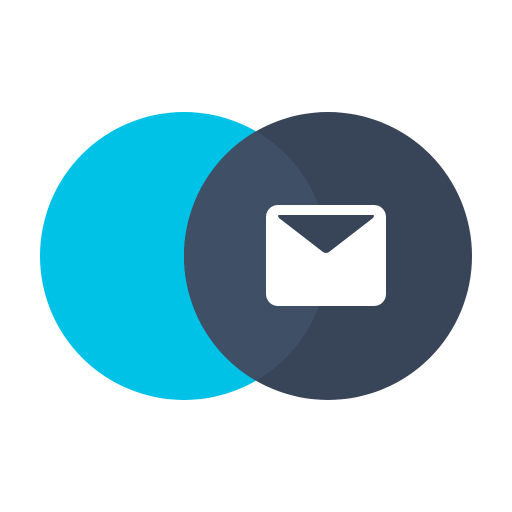  What do you see at coordinates (326, 255) in the screenshot?
I see `envelope-icon` at bounding box center [326, 255].